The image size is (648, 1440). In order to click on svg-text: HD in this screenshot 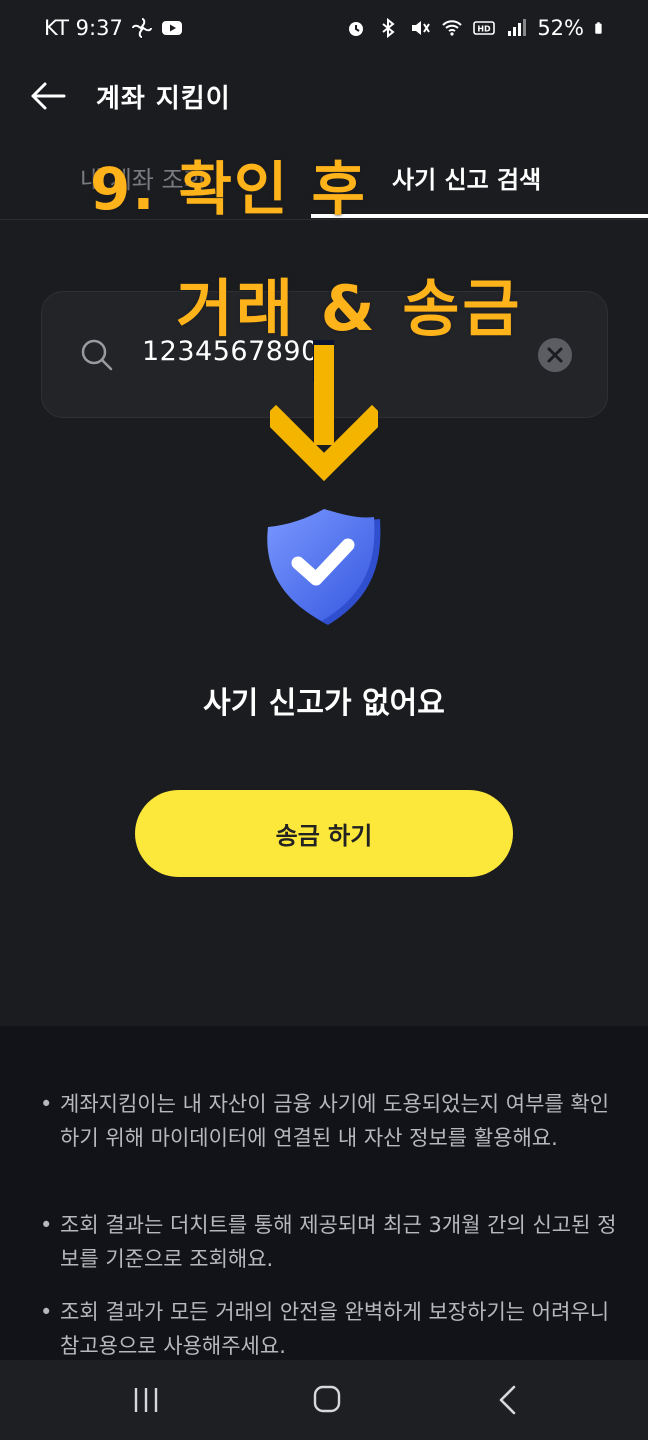, I will do `click(485, 29)`.